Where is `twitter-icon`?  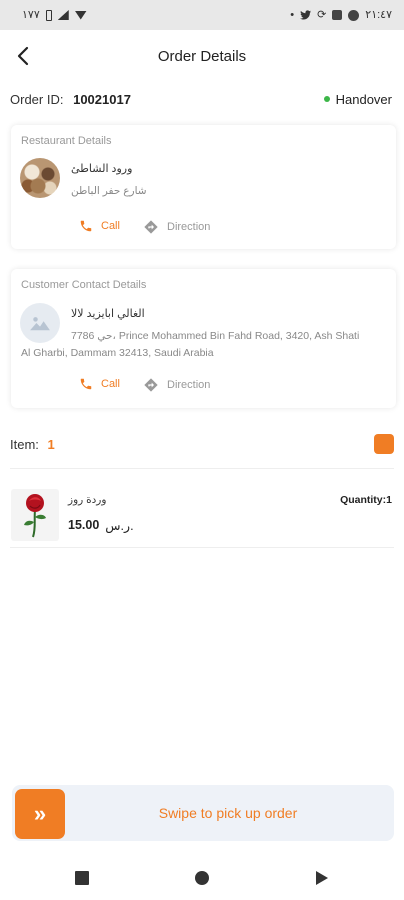 twitter-icon is located at coordinates (306, 15).